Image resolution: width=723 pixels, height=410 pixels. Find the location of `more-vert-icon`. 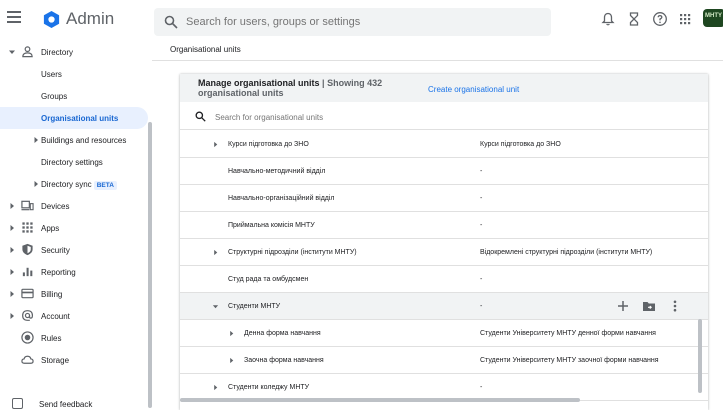

more-vert-icon is located at coordinates (675, 306).